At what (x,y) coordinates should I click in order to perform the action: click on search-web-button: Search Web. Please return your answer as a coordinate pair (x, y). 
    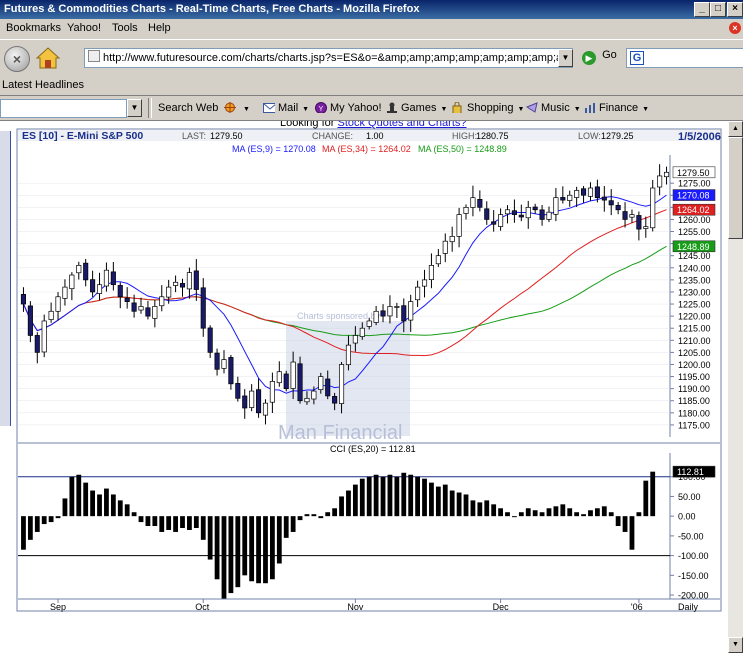
    Looking at the image, I should click on (188, 108).